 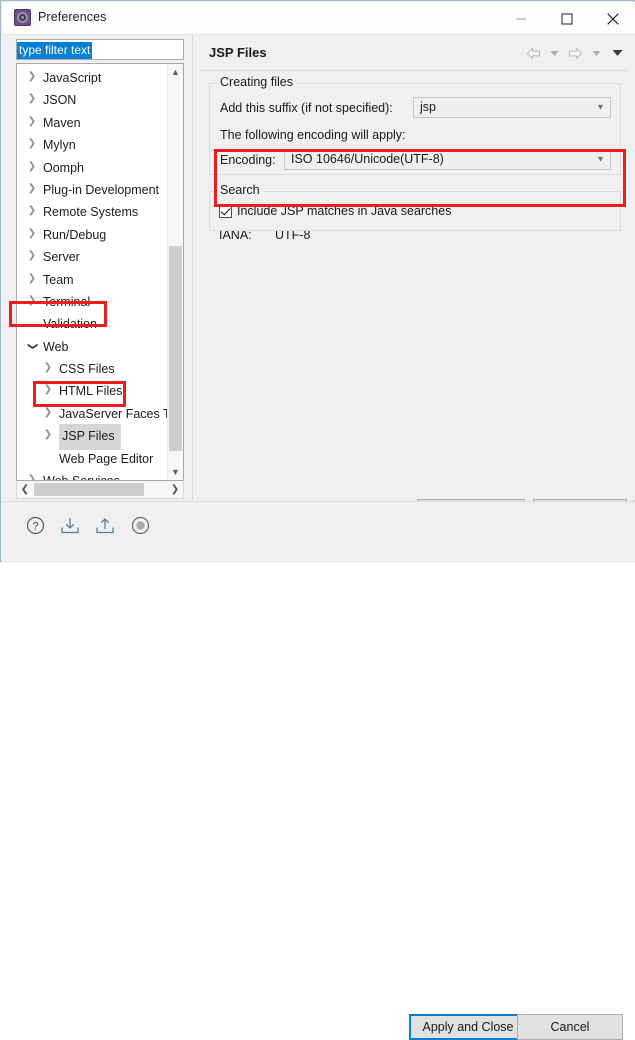 I want to click on suffix-combo-value: jsp, so click(x=428, y=107).